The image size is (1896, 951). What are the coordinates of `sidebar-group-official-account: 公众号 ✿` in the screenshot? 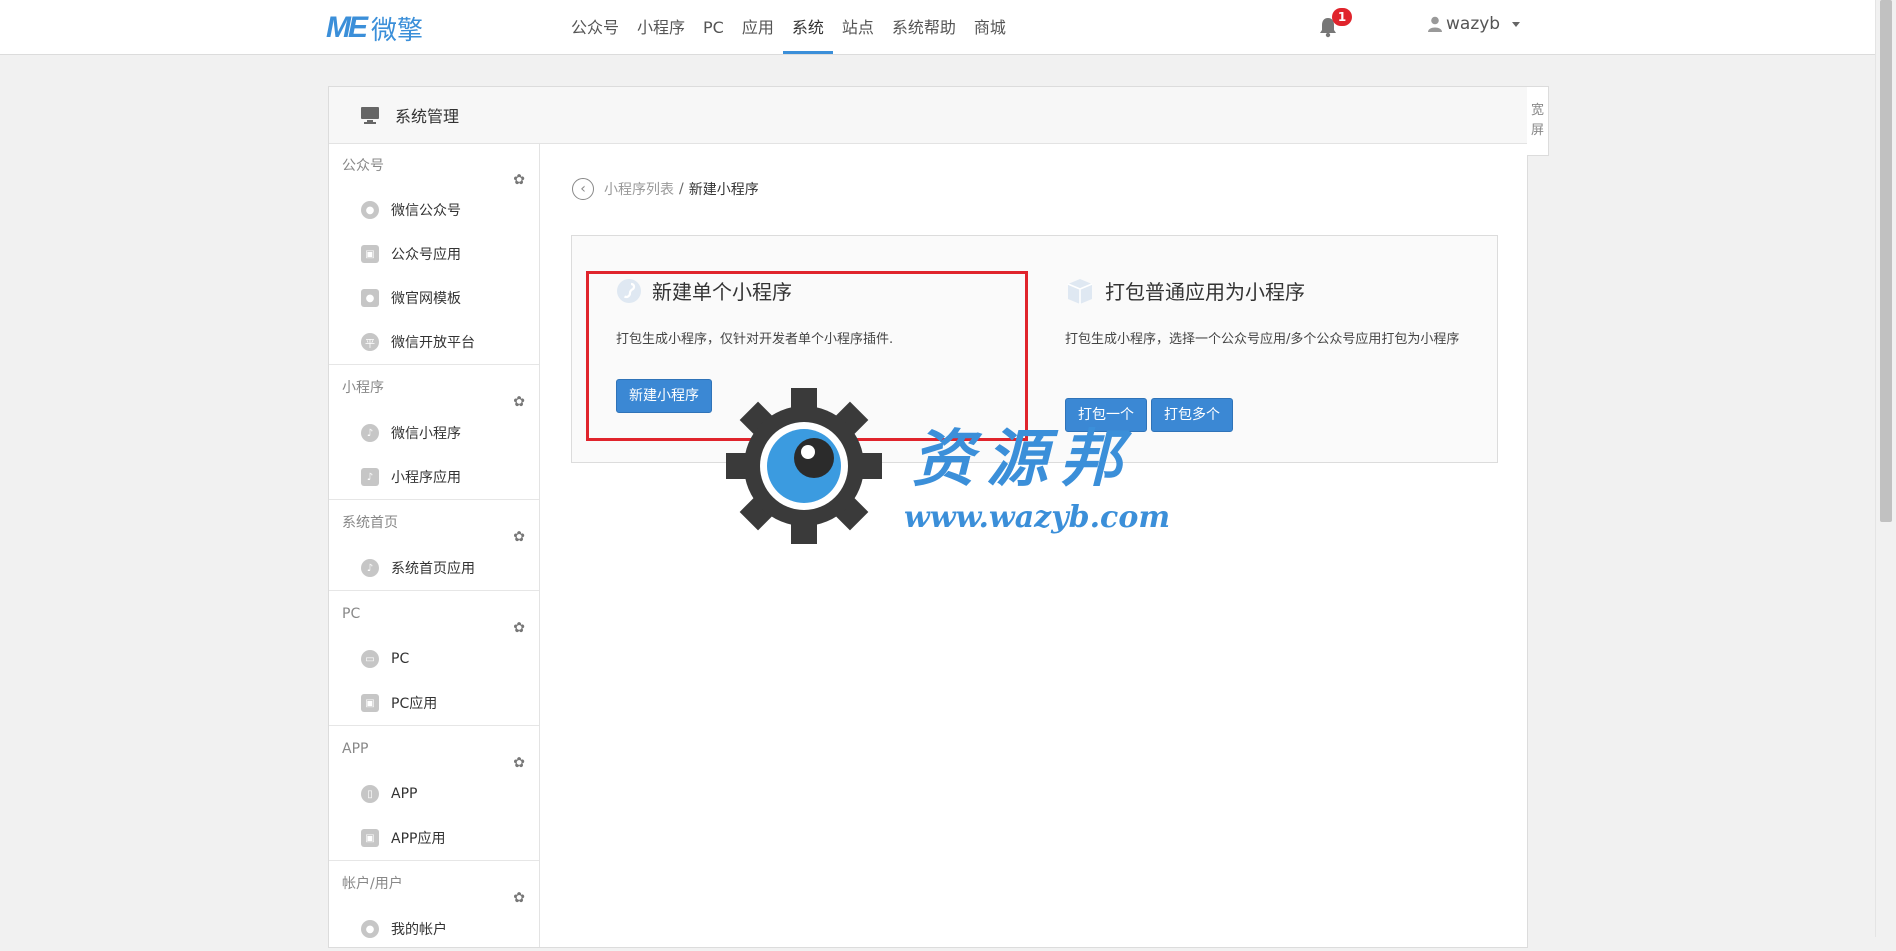 It's located at (434, 166).